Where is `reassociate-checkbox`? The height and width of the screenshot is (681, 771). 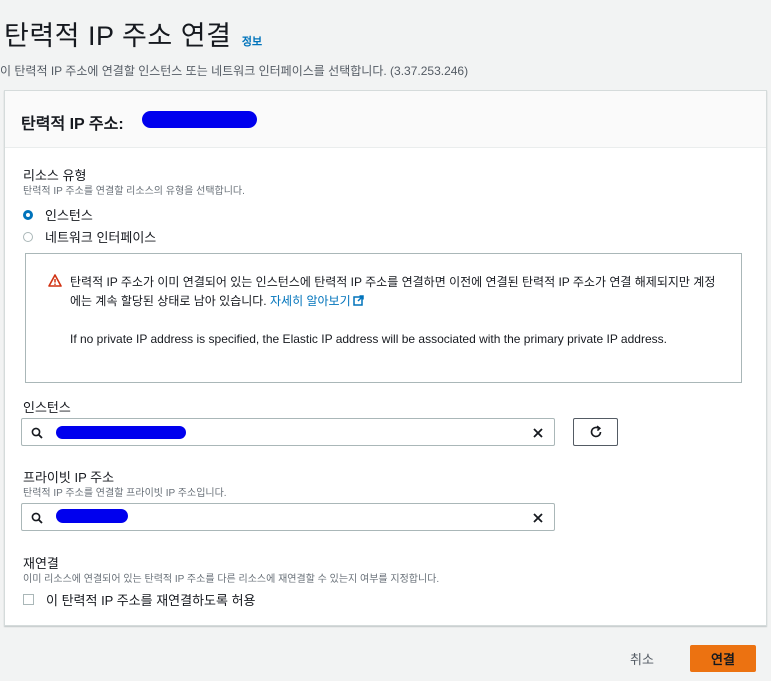
reassociate-checkbox is located at coordinates (28, 599).